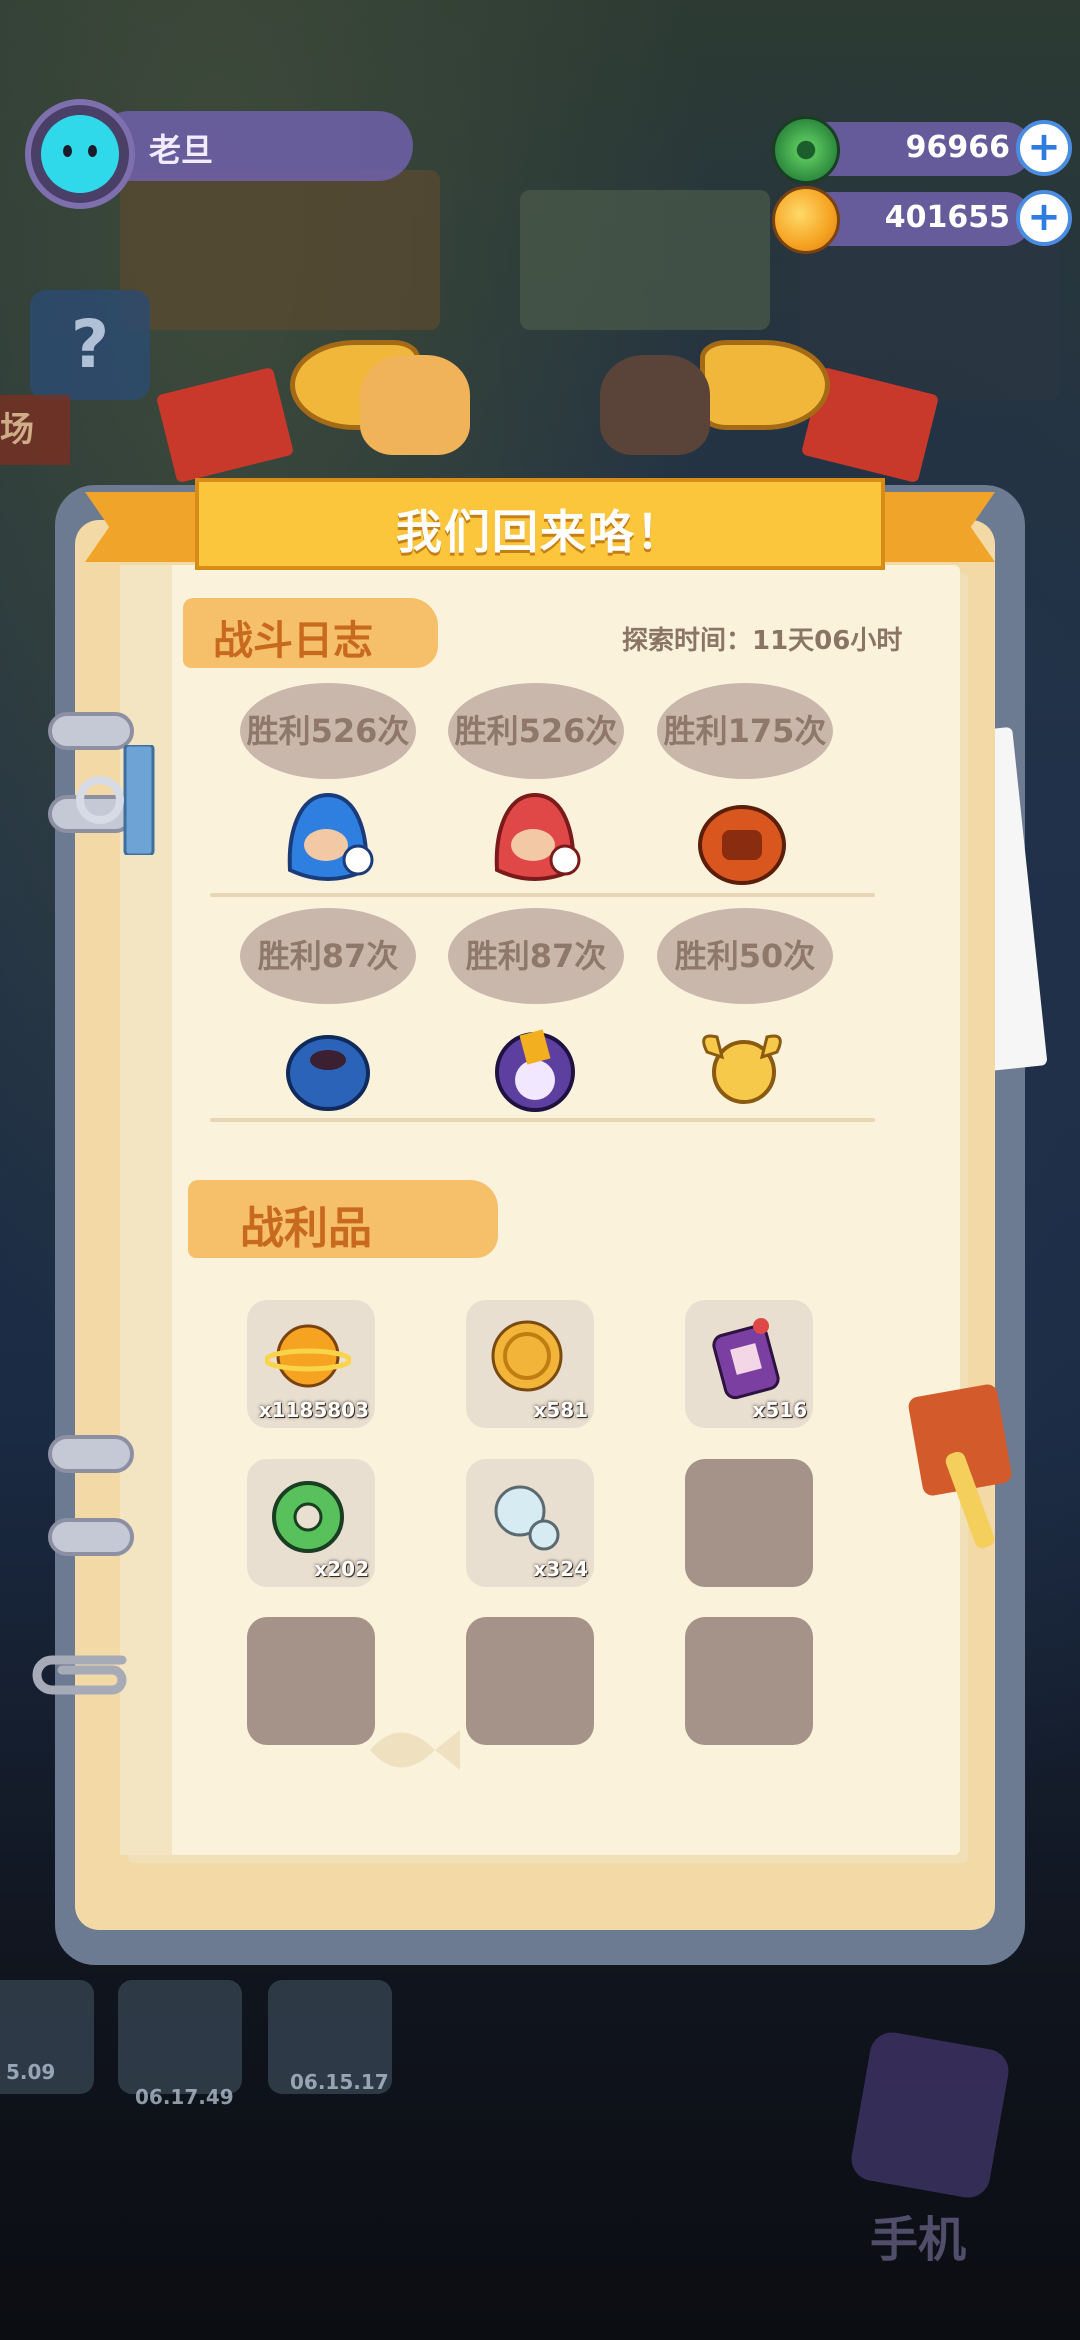  I want to click on cyan-cat-avatar-icon, so click(80, 154).